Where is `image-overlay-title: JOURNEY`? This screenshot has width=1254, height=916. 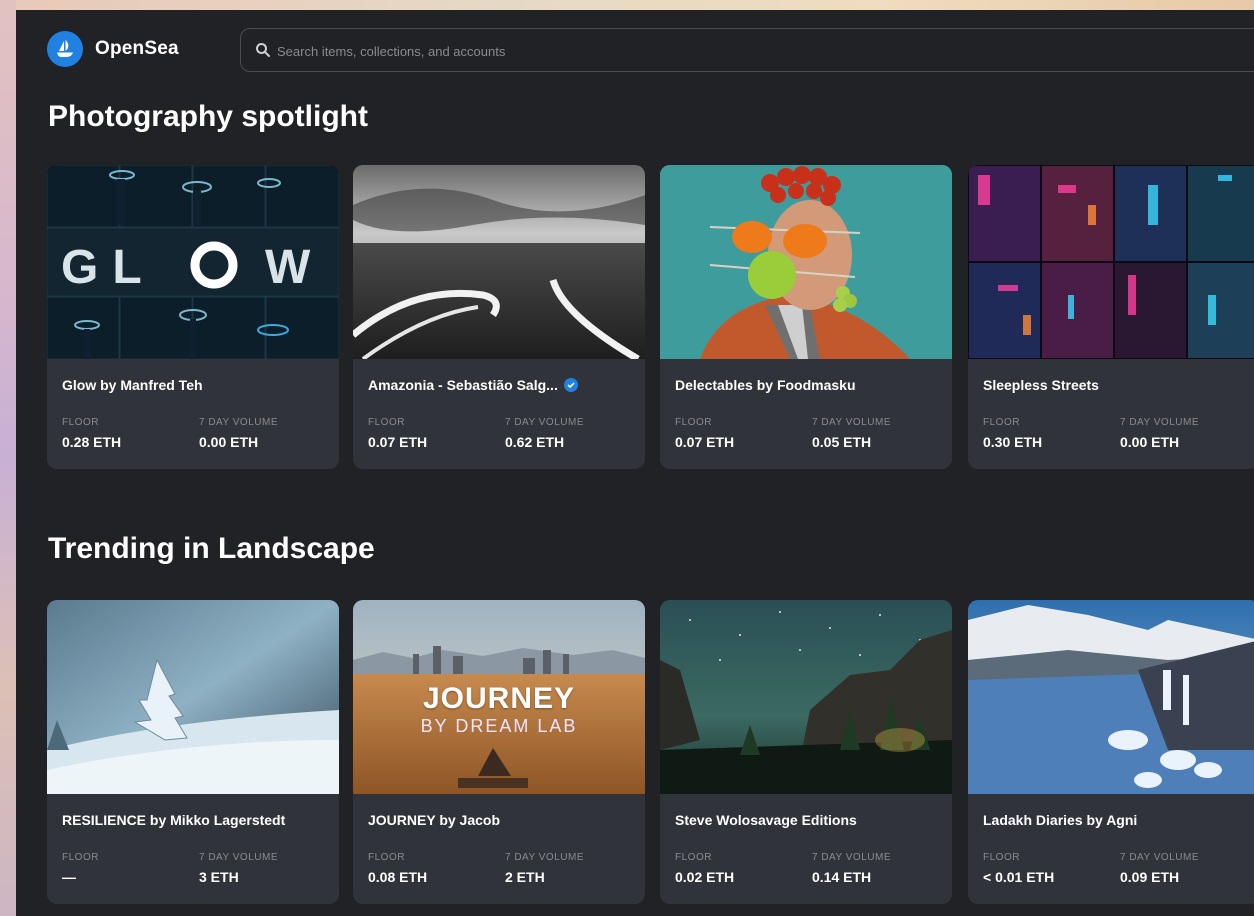 image-overlay-title: JOURNEY is located at coordinates (499, 698).